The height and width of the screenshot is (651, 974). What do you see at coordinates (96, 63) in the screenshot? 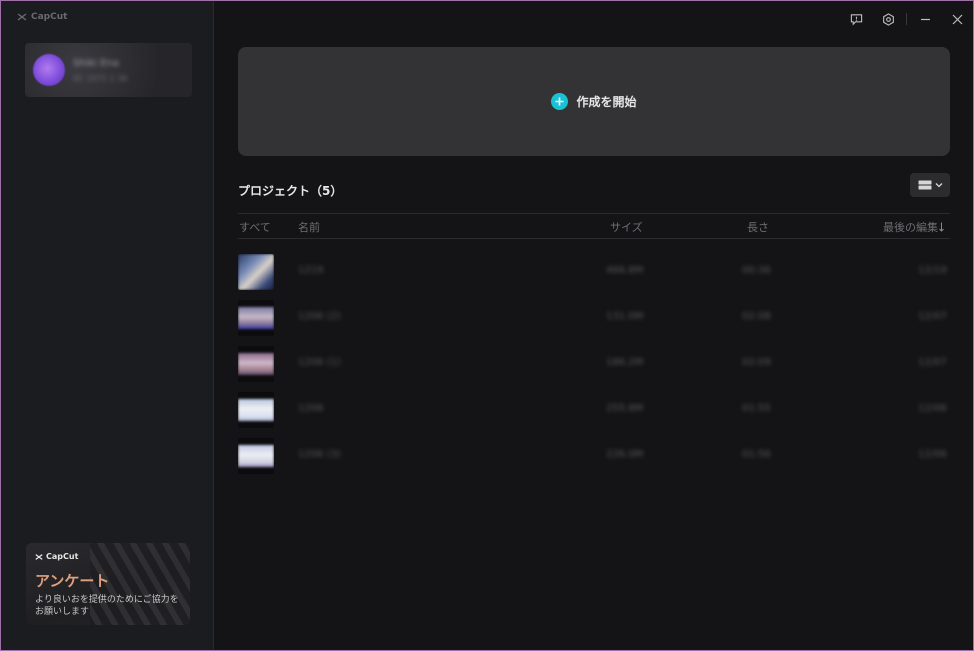
I see `user-name: Shiki Ena` at bounding box center [96, 63].